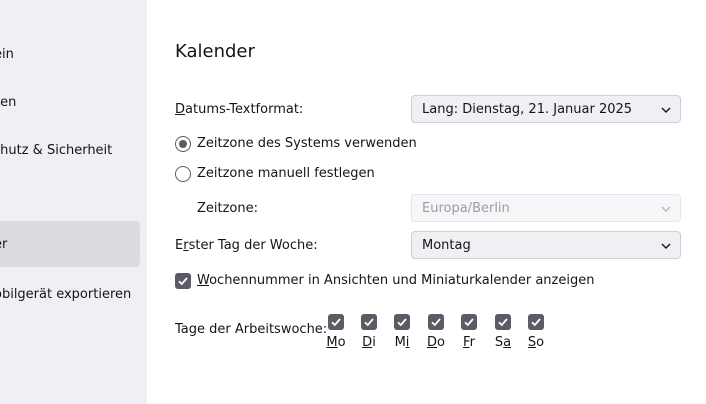 This screenshot has width=706, height=404. I want to click on sidebar-item-general: ein, so click(70, 54).